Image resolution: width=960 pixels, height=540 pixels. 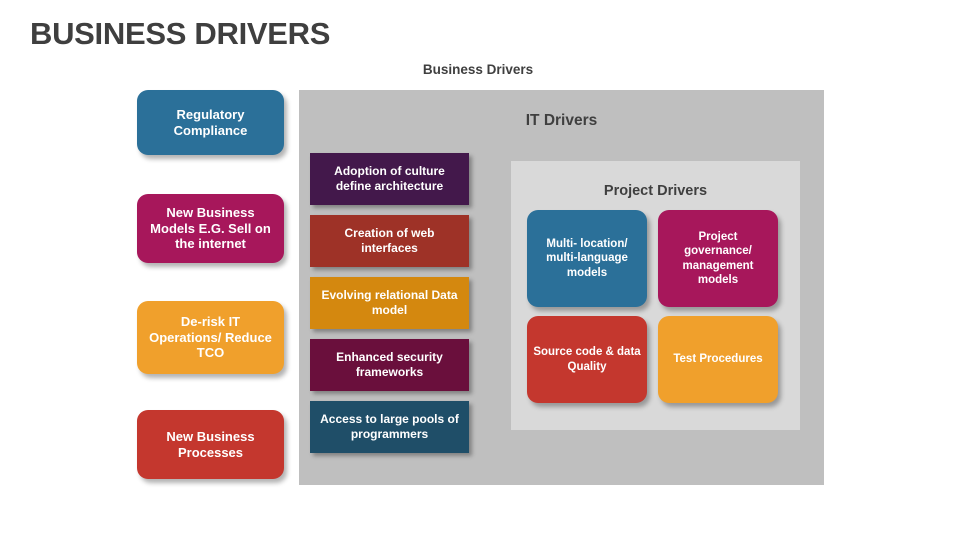 What do you see at coordinates (655, 191) in the screenshot?
I see `caption-project-drivers: Project Drivers` at bounding box center [655, 191].